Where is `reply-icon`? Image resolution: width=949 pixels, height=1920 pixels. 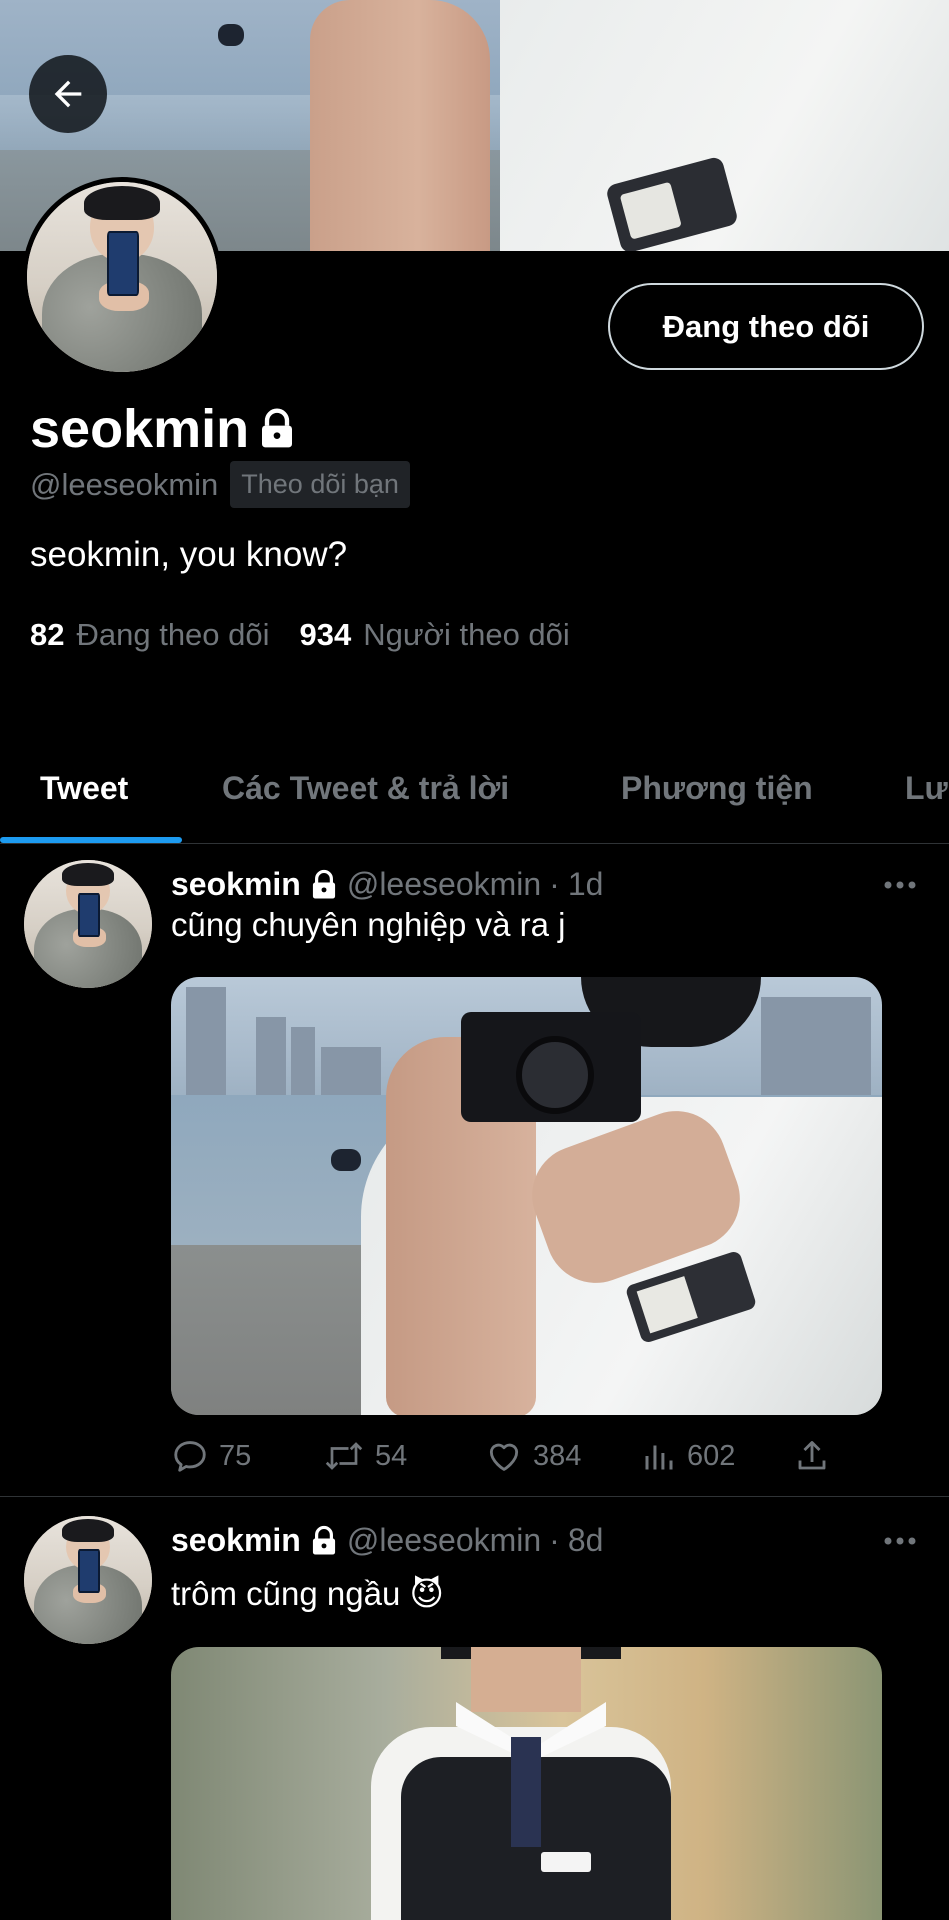 reply-icon is located at coordinates (190, 1456).